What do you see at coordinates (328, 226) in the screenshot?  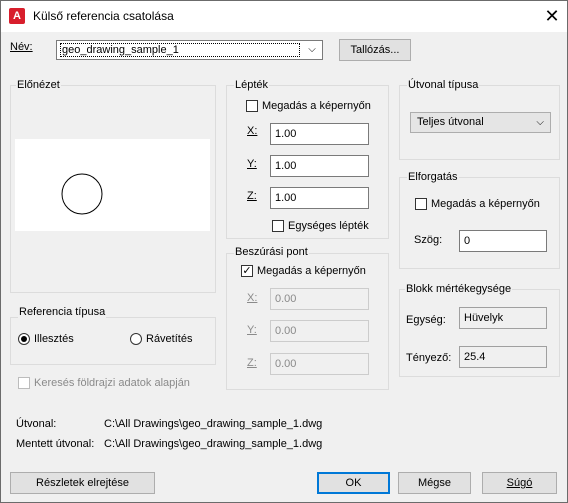 I see `uniform-scale-label: Egységes lépték` at bounding box center [328, 226].